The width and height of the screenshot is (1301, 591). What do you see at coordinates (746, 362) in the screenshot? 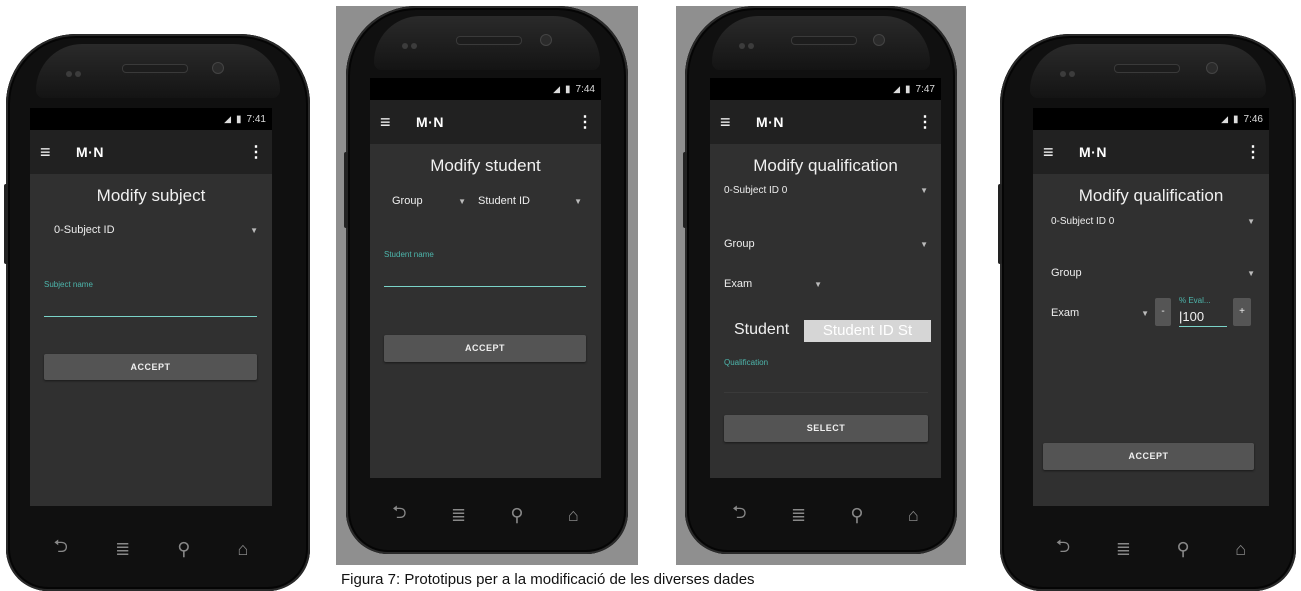
I see `qualification-label: Qualification` at bounding box center [746, 362].